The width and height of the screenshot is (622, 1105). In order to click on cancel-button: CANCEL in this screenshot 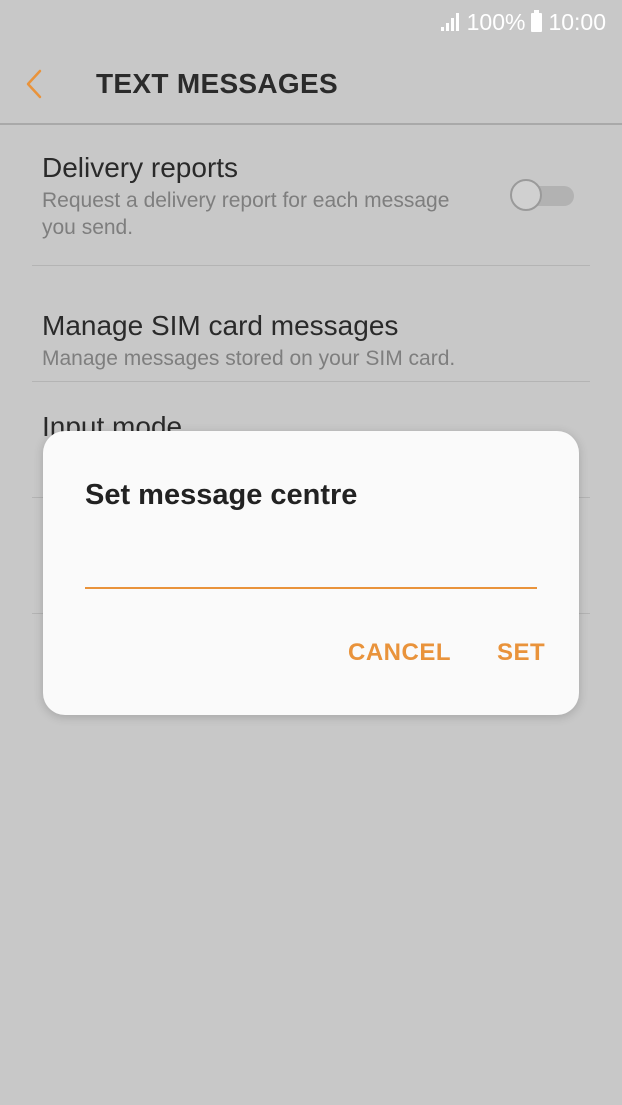, I will do `click(399, 653)`.